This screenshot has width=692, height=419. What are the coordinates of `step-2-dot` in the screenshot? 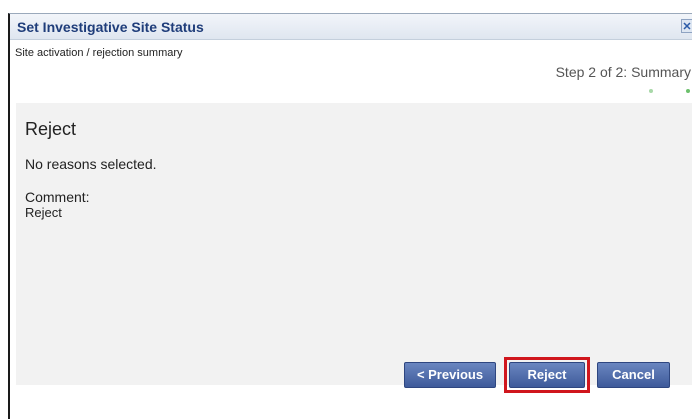 It's located at (688, 91).